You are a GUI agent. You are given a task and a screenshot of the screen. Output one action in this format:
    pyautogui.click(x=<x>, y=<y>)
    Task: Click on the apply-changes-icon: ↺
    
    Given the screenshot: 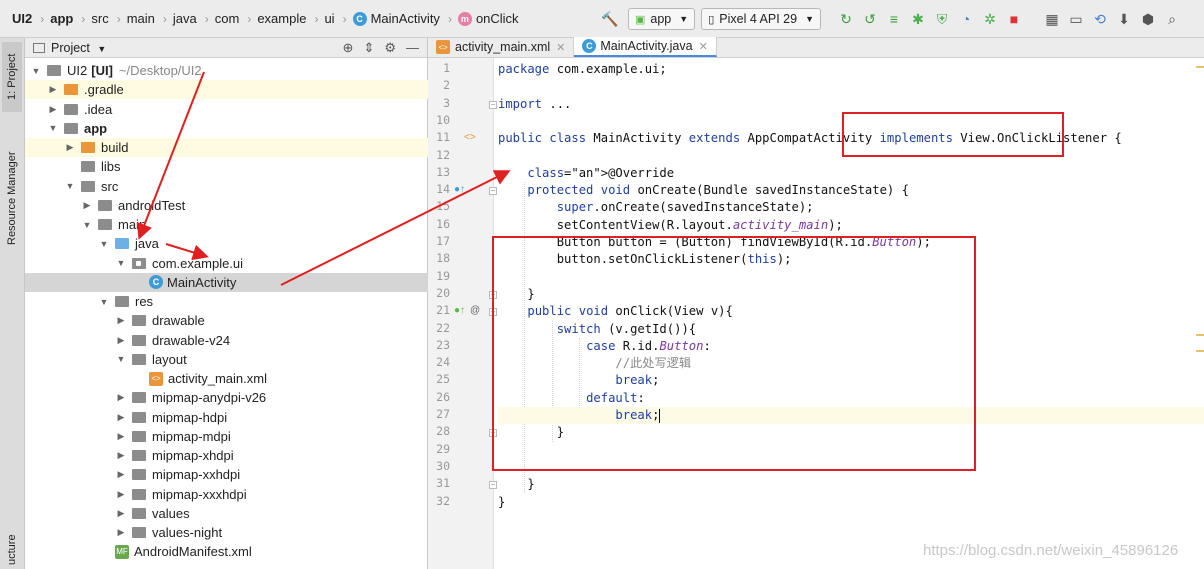 What is the action you would take?
    pyautogui.click(x=870, y=19)
    